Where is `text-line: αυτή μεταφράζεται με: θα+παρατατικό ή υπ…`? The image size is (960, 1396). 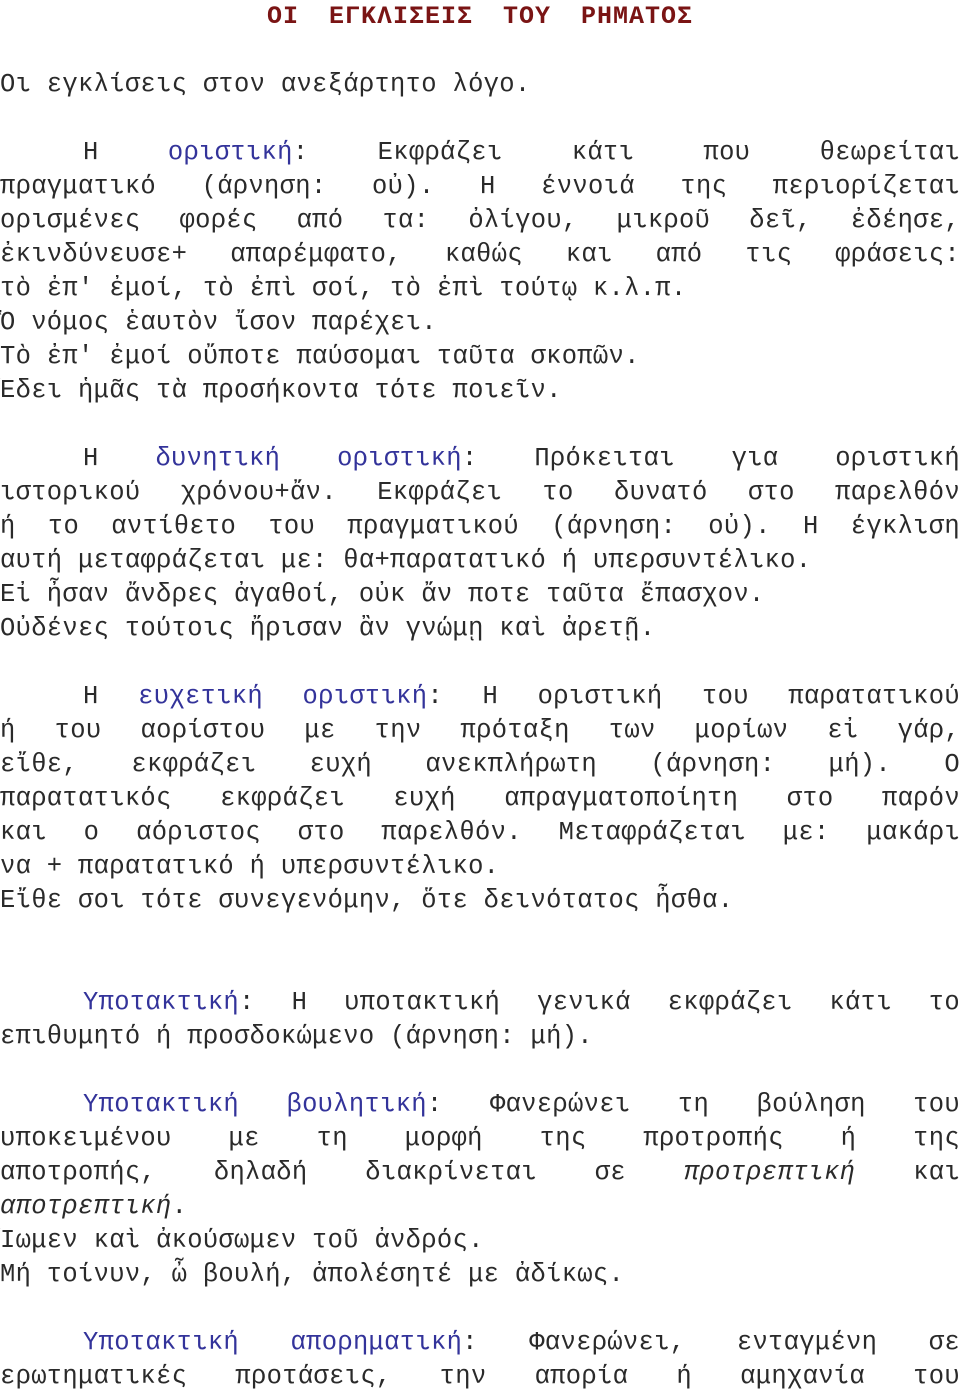 text-line: αυτή μεταφράζεται με: θα+παρατατικό ή υπ… is located at coordinates (406, 560).